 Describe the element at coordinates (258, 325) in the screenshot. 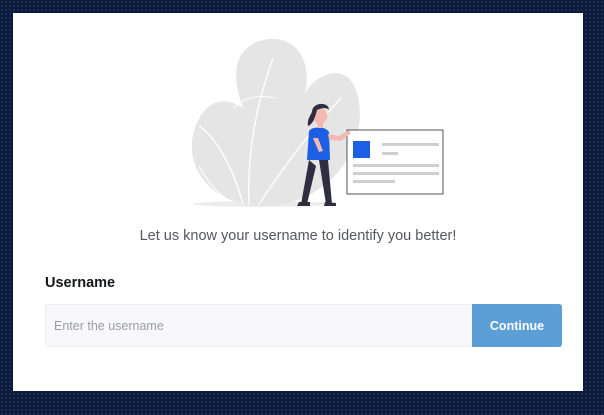

I see `username-input` at that location.